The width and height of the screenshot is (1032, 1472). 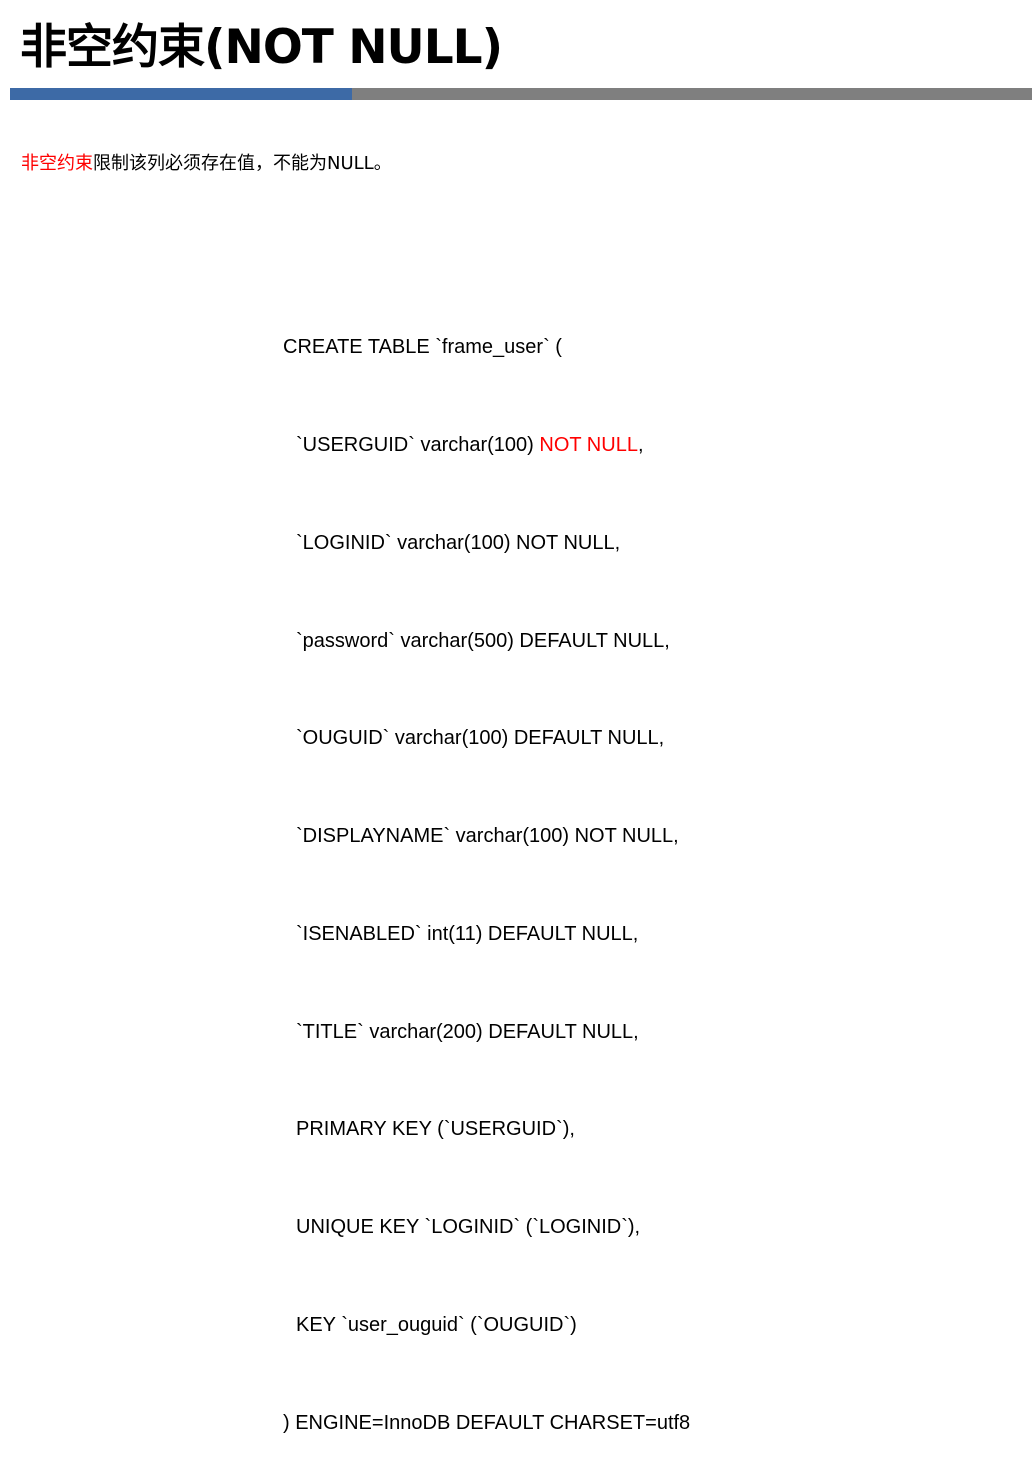 What do you see at coordinates (181, 94) in the screenshot?
I see `title-bar-accent` at bounding box center [181, 94].